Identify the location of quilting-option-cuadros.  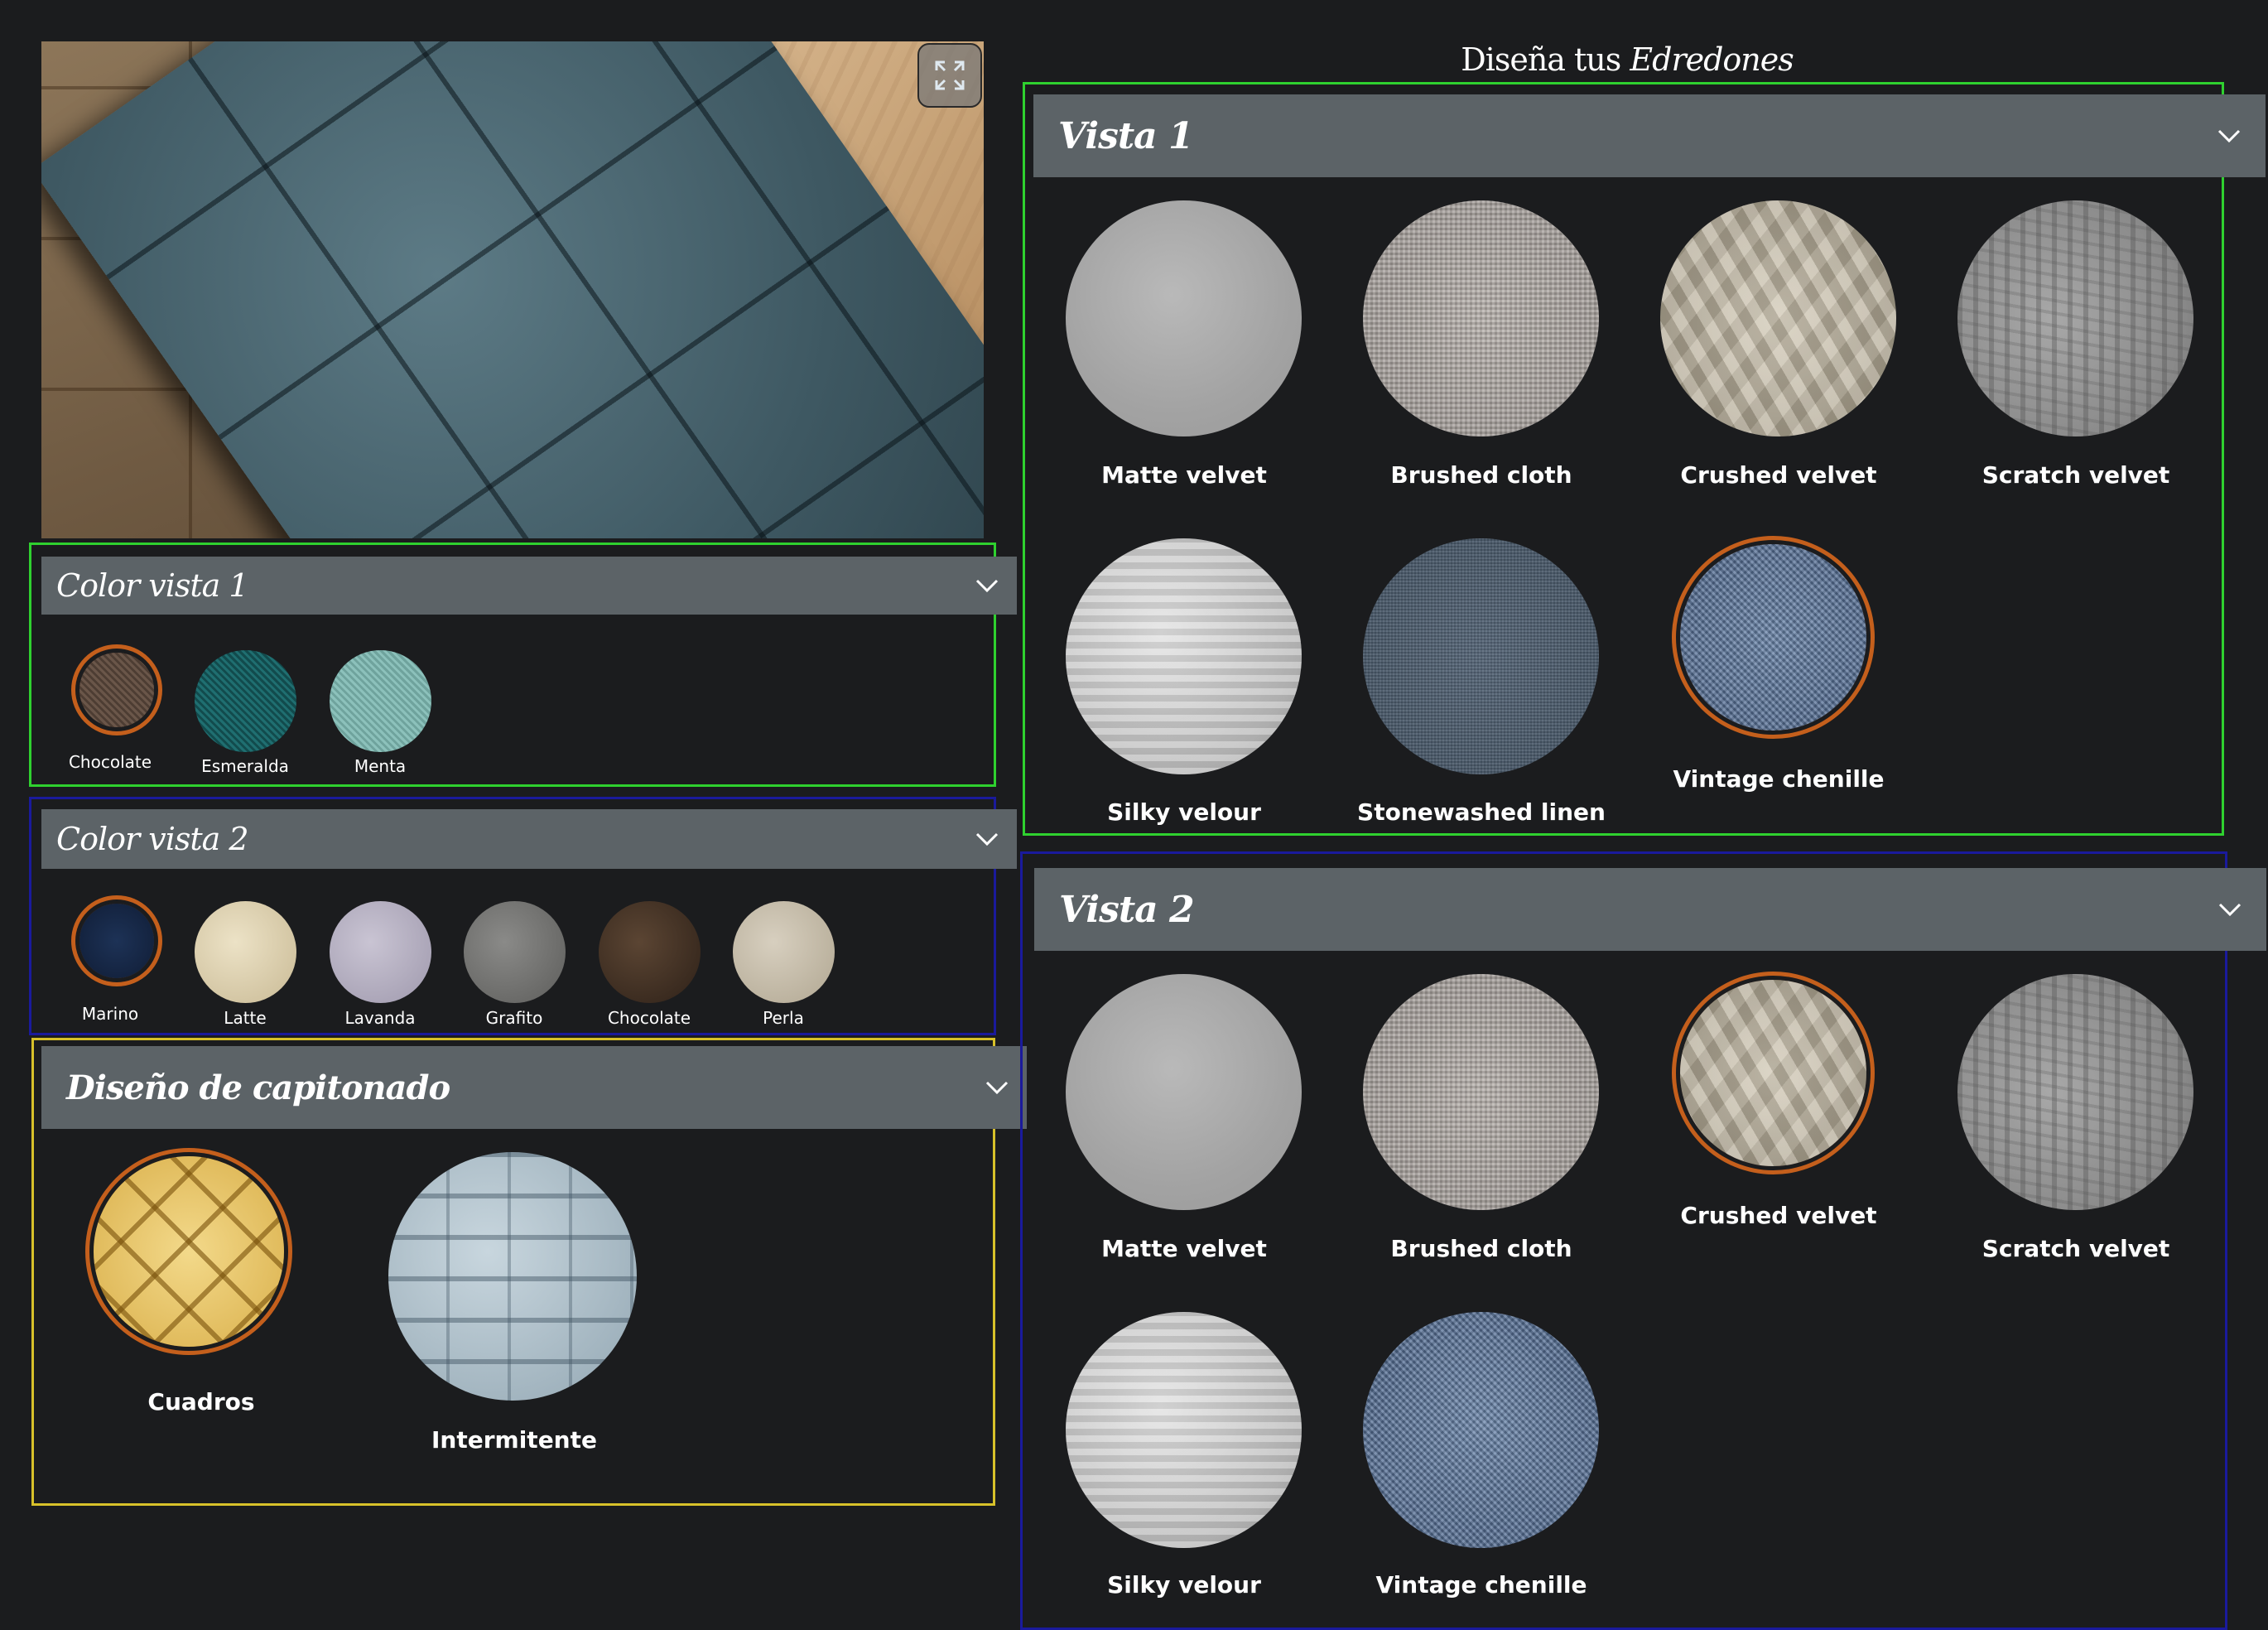
(189, 1251).